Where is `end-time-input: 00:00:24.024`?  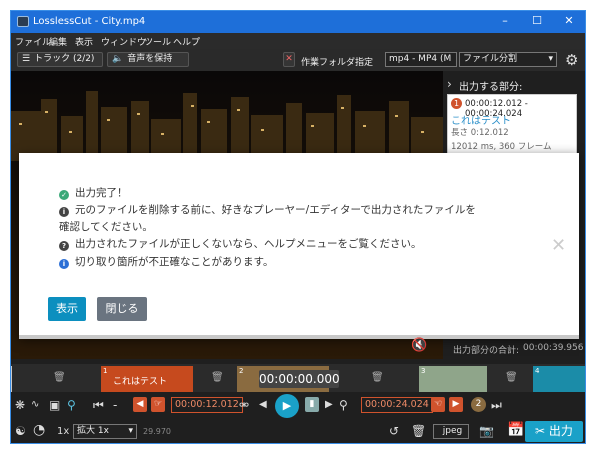 end-time-input: 00:00:24.024 is located at coordinates (397, 405).